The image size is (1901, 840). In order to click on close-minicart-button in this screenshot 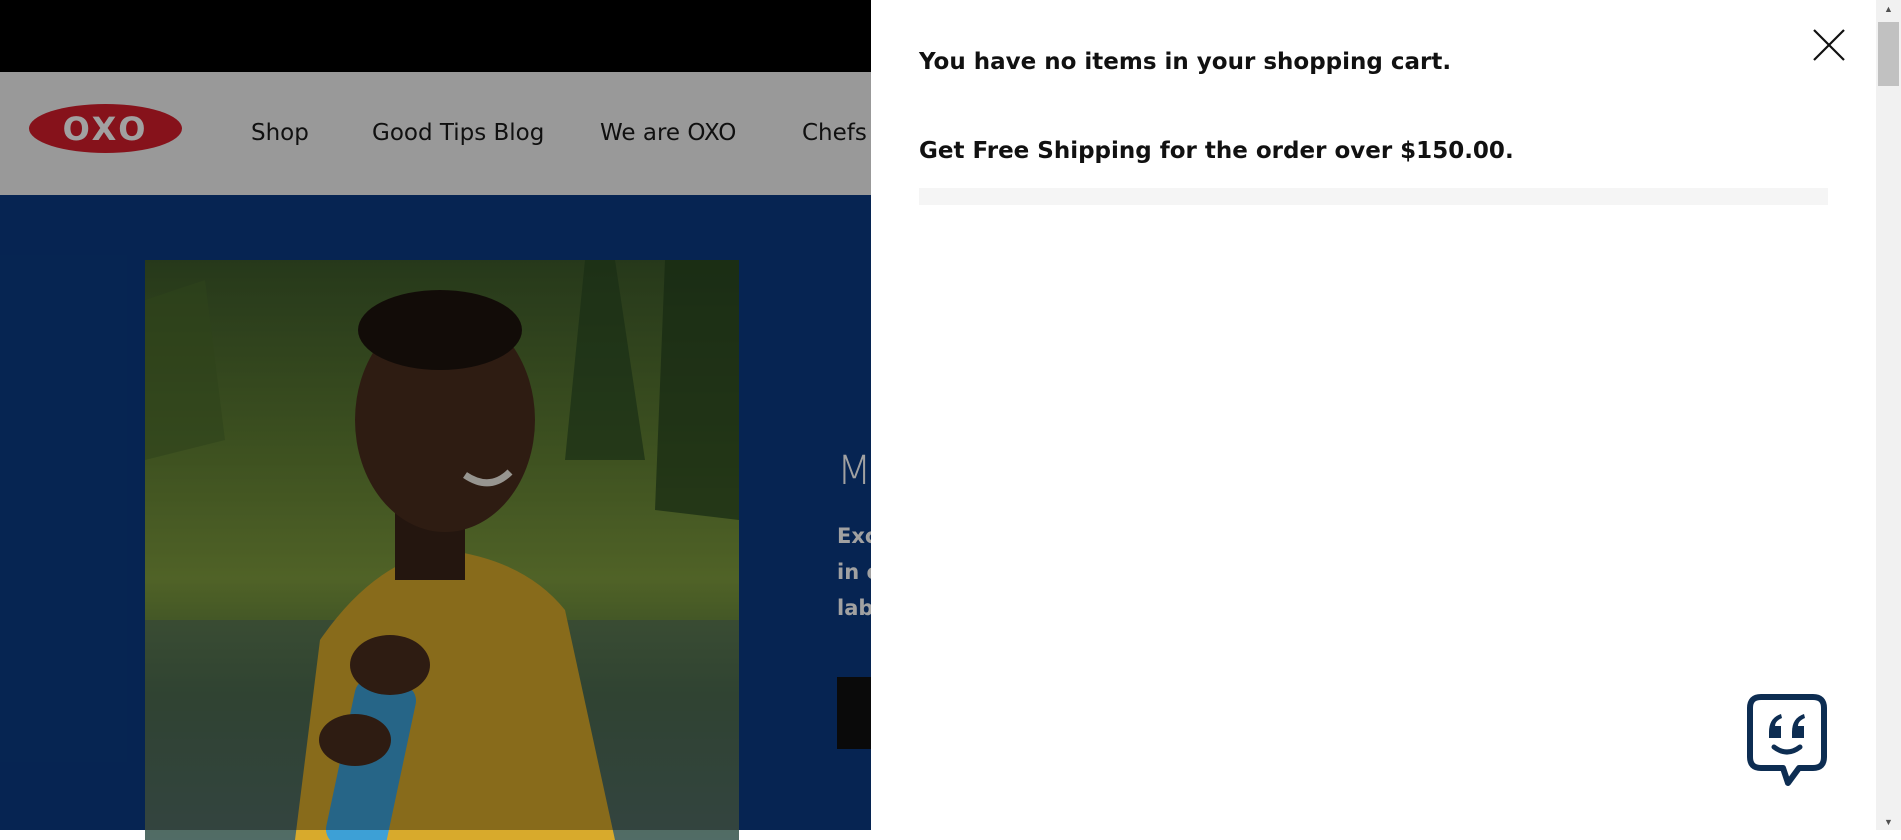, I will do `click(1829, 45)`.